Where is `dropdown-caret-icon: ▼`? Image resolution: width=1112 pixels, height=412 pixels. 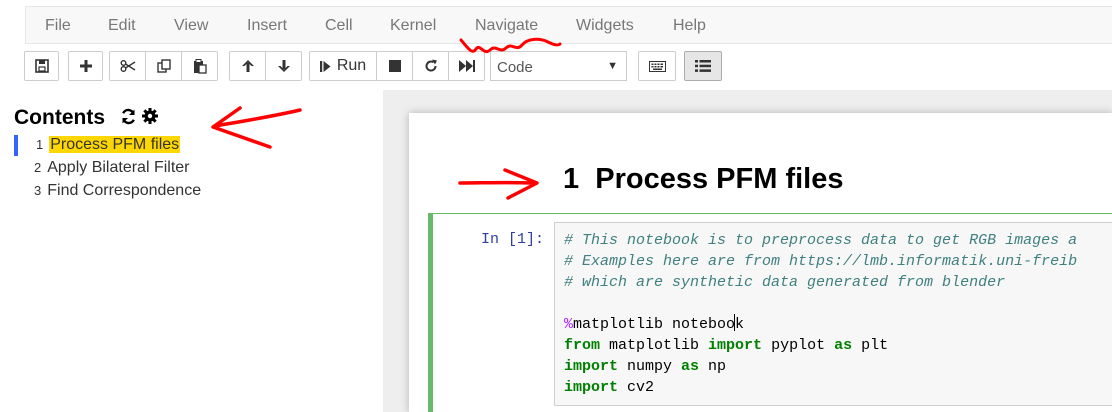 dropdown-caret-icon: ▼ is located at coordinates (612, 66).